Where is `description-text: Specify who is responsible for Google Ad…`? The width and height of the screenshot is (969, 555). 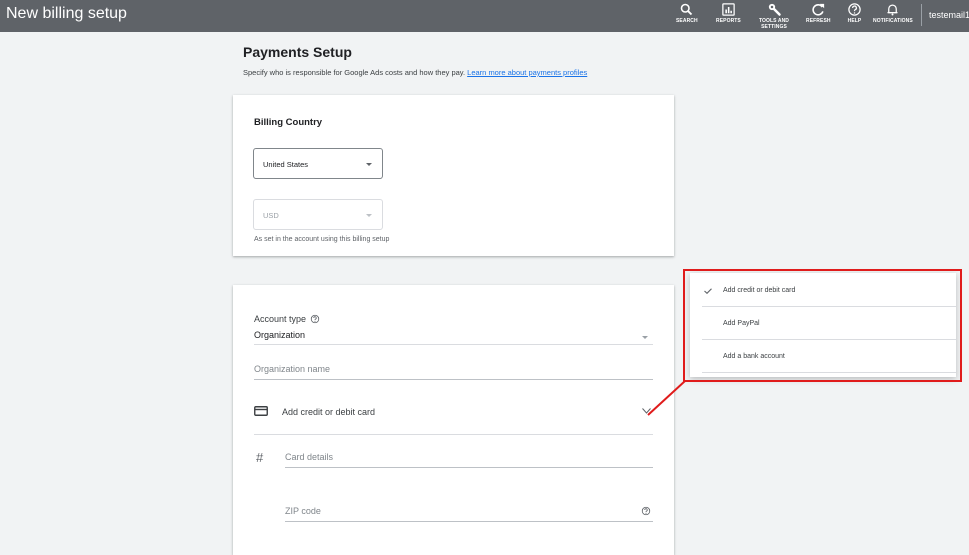
description-text: Specify who is responsible for Google Ad… is located at coordinates (354, 72).